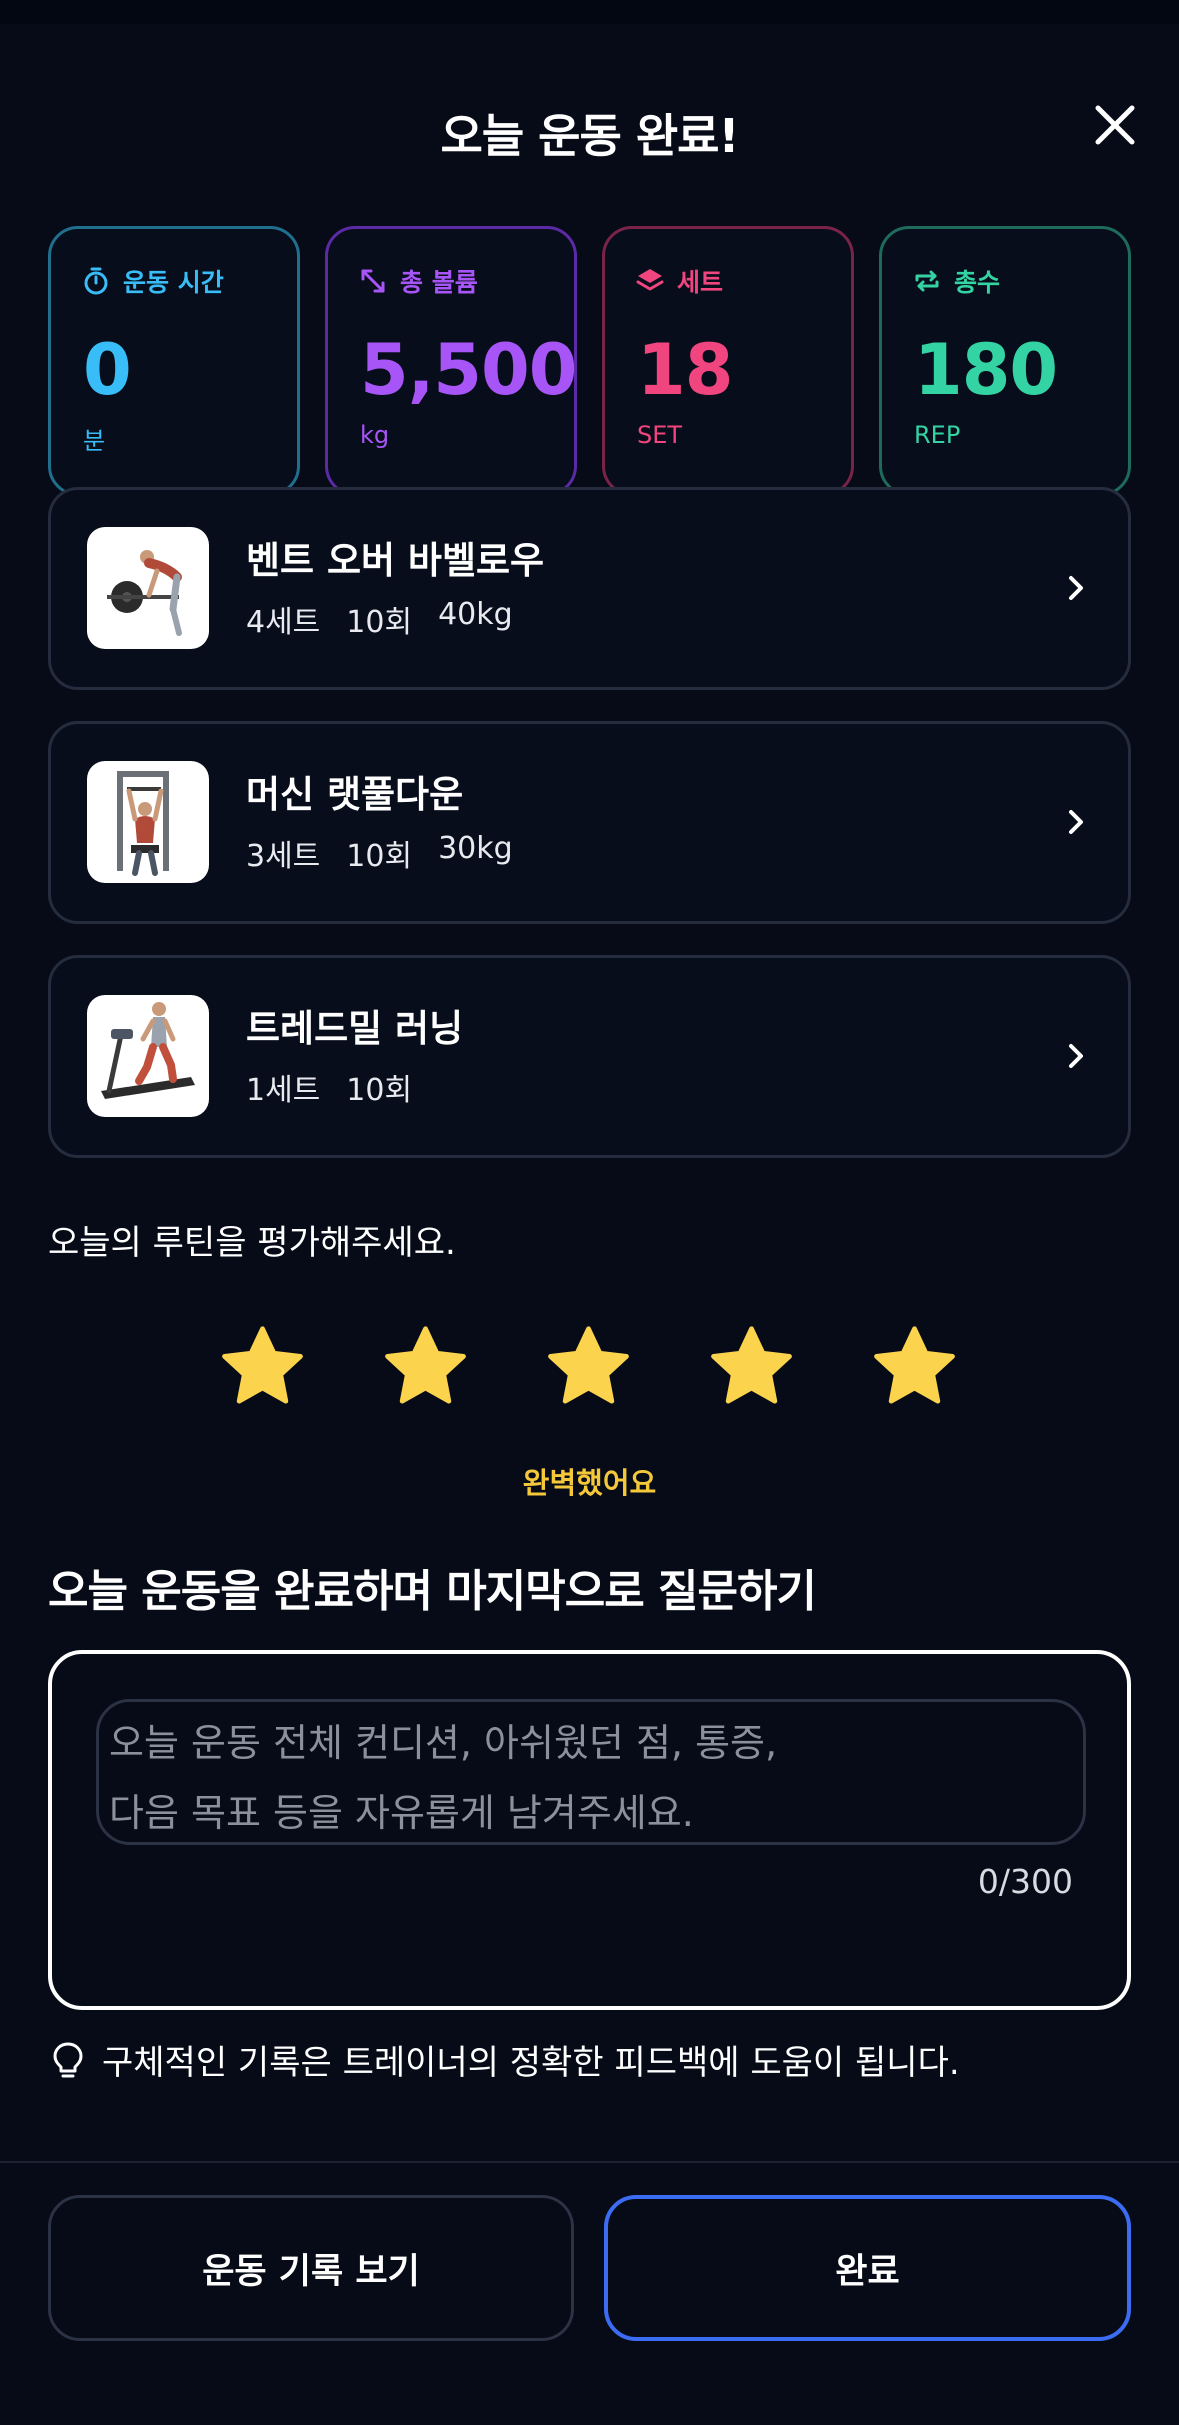 This screenshot has height=2425, width=1179. Describe the element at coordinates (589, 2294) in the screenshot. I see `bottom-action-bar: 운동 기록 보기 완료` at that location.